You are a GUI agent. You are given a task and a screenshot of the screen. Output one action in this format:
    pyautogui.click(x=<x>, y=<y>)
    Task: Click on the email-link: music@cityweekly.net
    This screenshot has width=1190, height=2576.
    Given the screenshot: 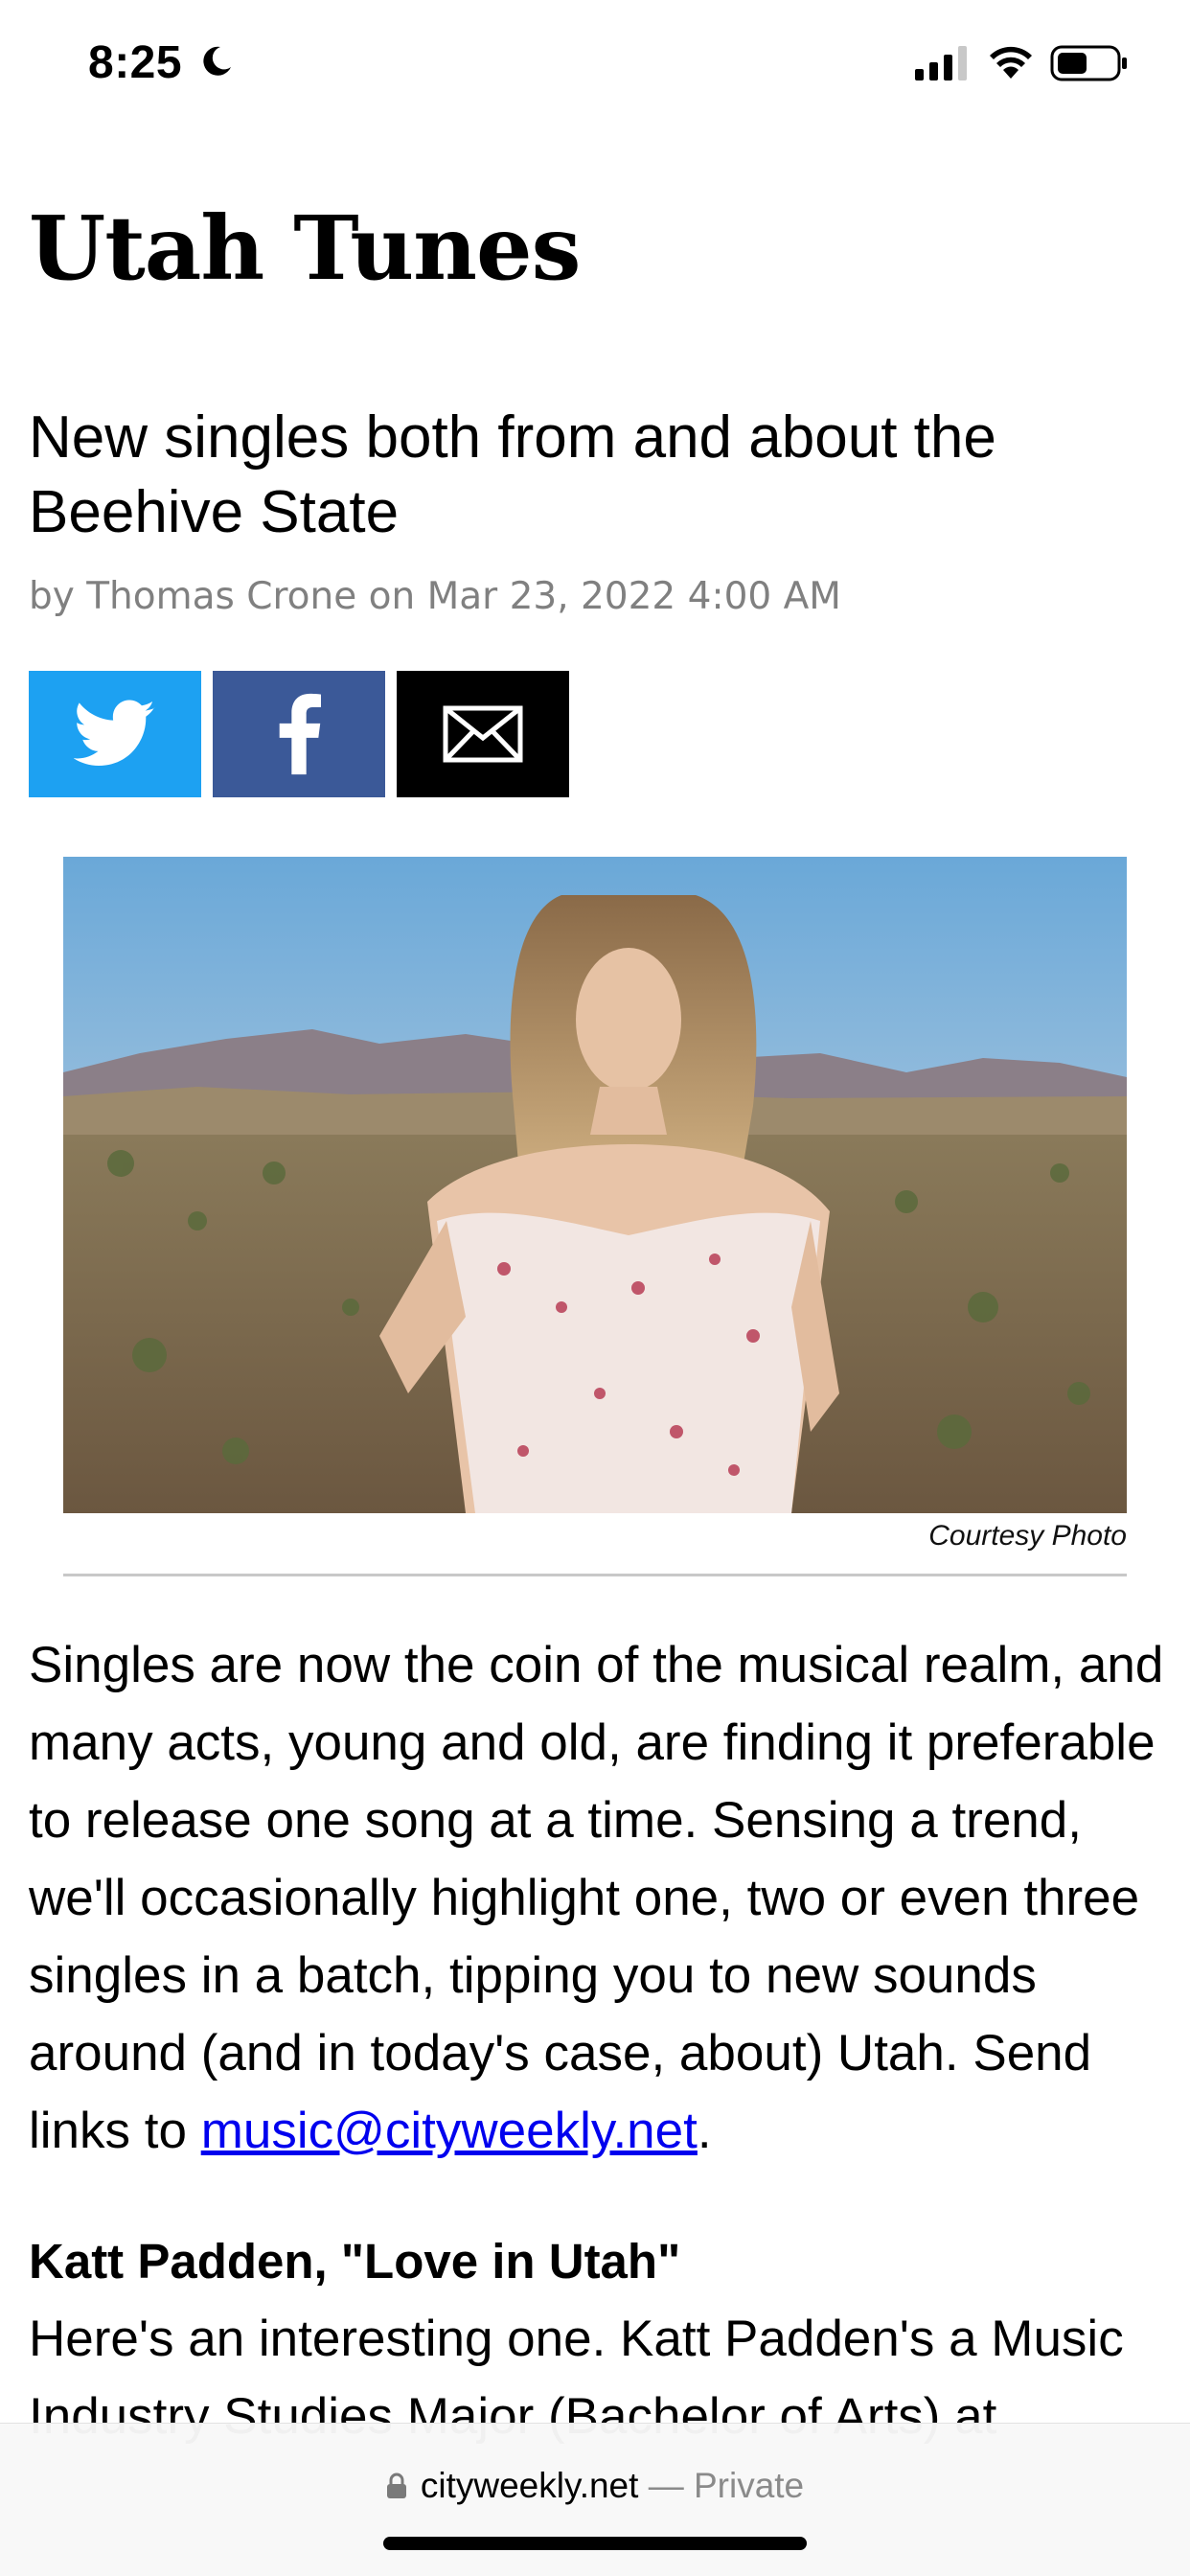 What is the action you would take?
    pyautogui.click(x=450, y=2131)
    